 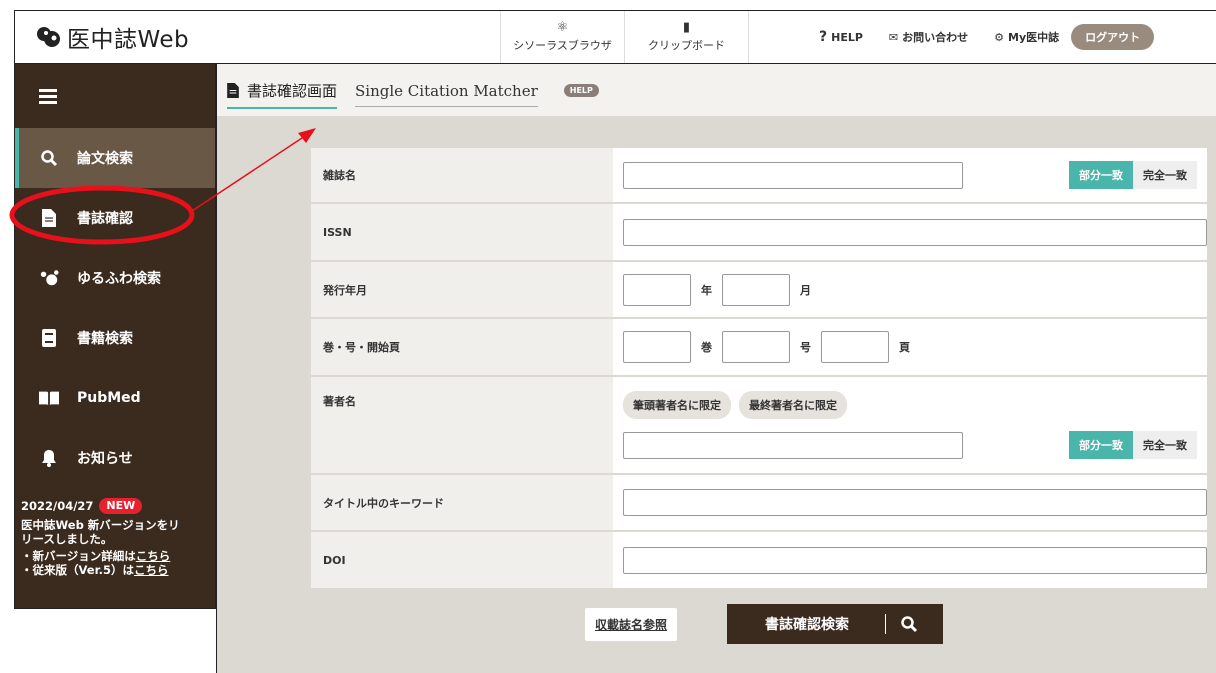 I want to click on journal-reference-button: 収載誌名参照, so click(x=631, y=624).